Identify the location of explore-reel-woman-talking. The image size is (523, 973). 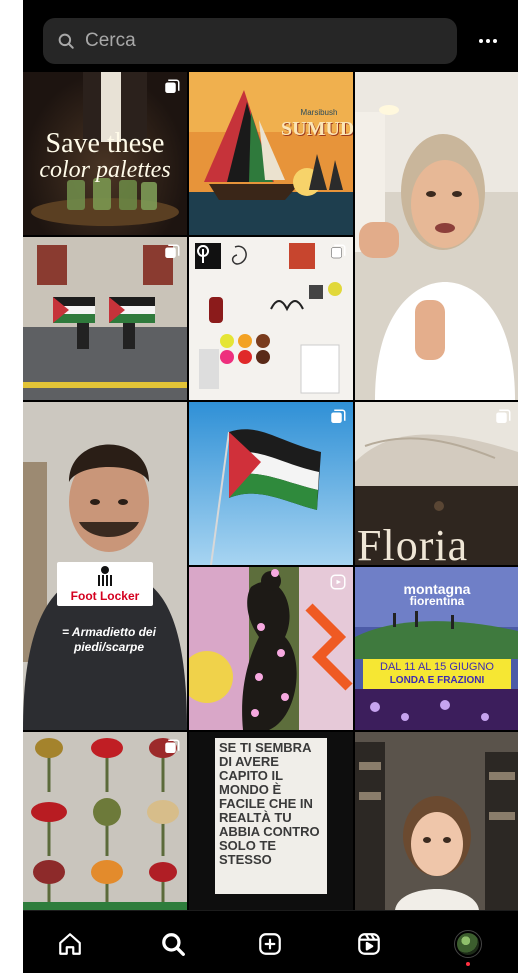
(436, 236).